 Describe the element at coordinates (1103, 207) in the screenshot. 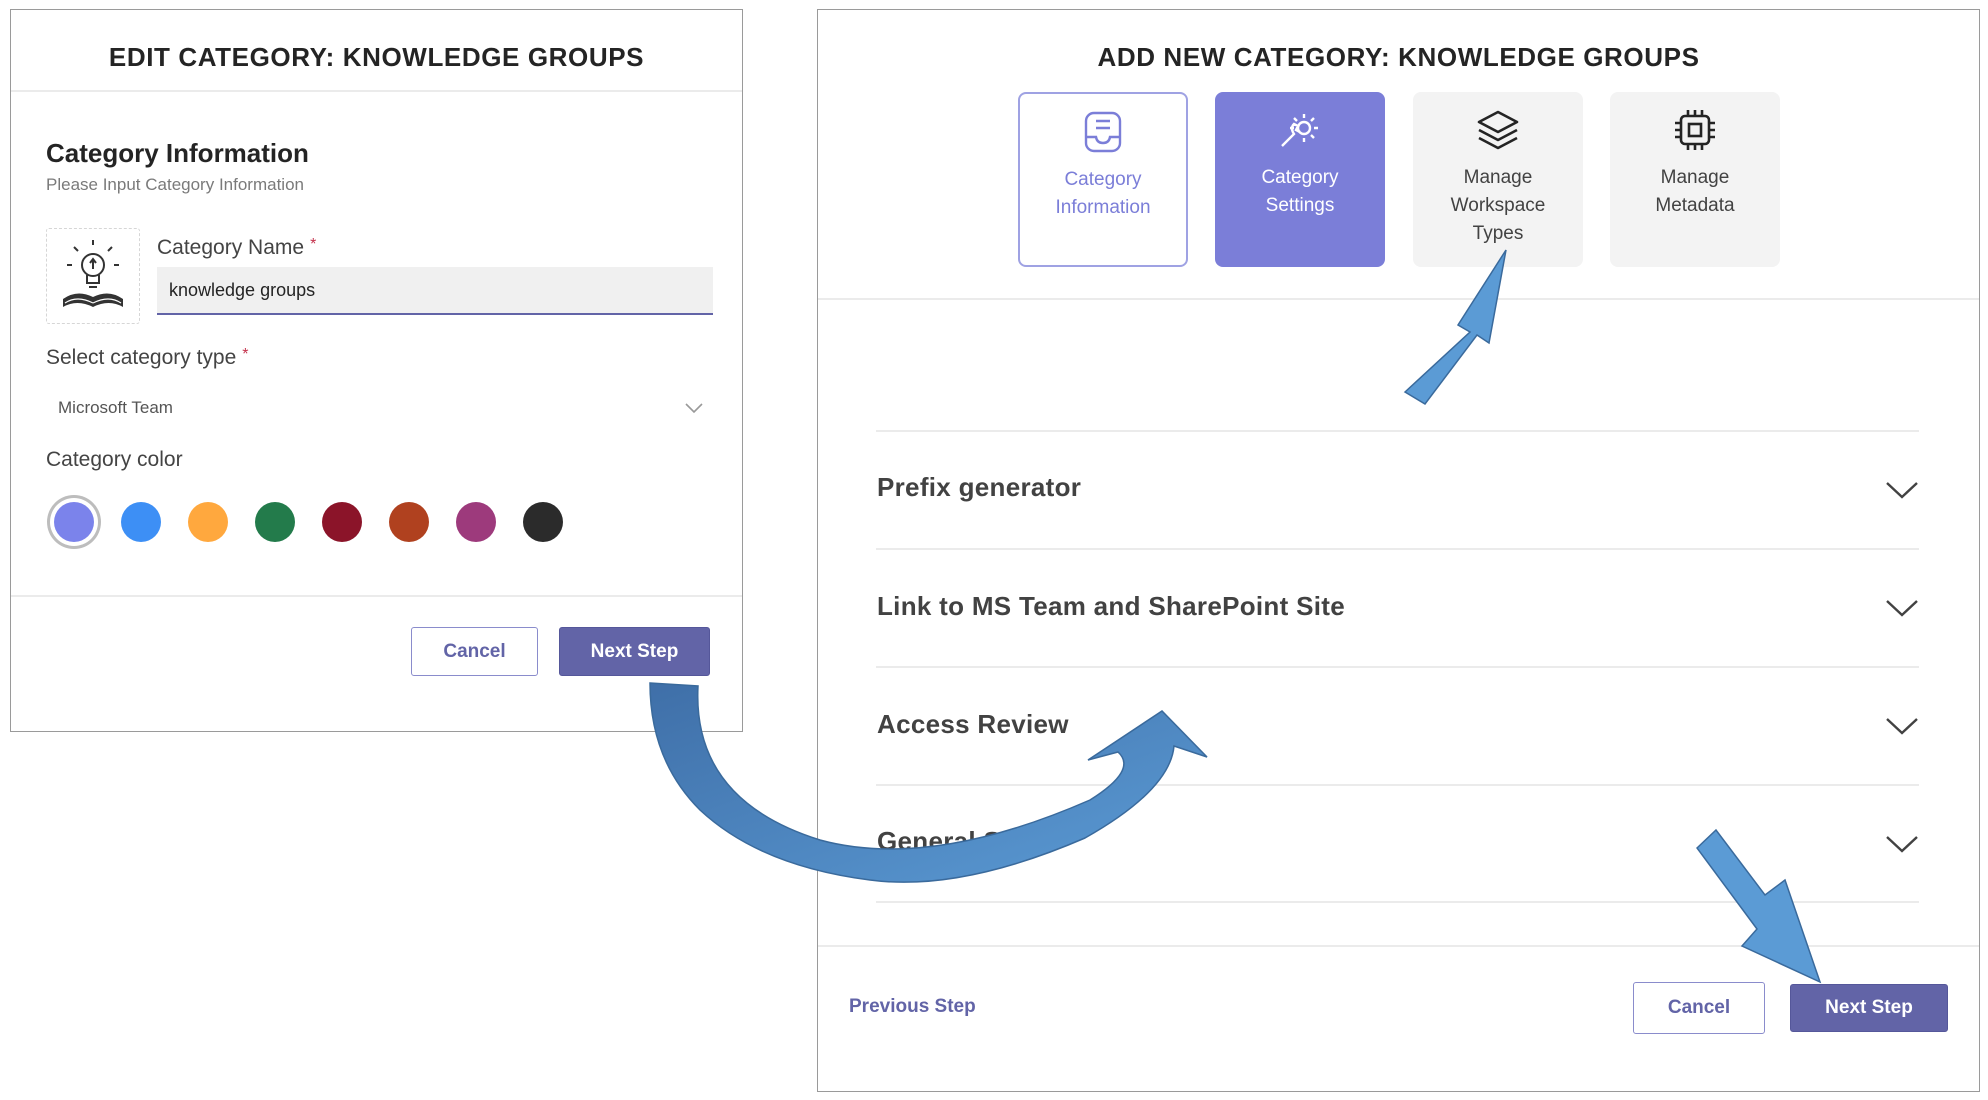

I see `step-label: Information` at that location.